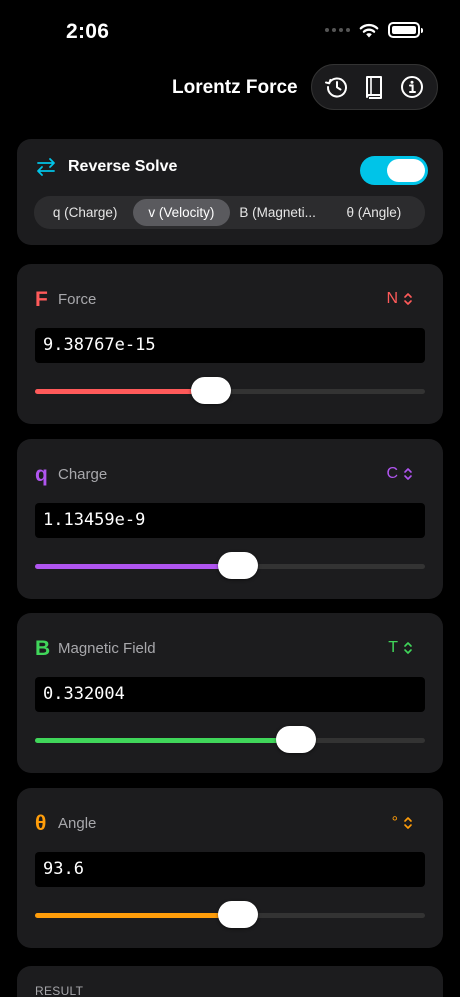 The image size is (460, 997). Describe the element at coordinates (399, 474) in the screenshot. I see `charge-unit-picker: C` at that location.